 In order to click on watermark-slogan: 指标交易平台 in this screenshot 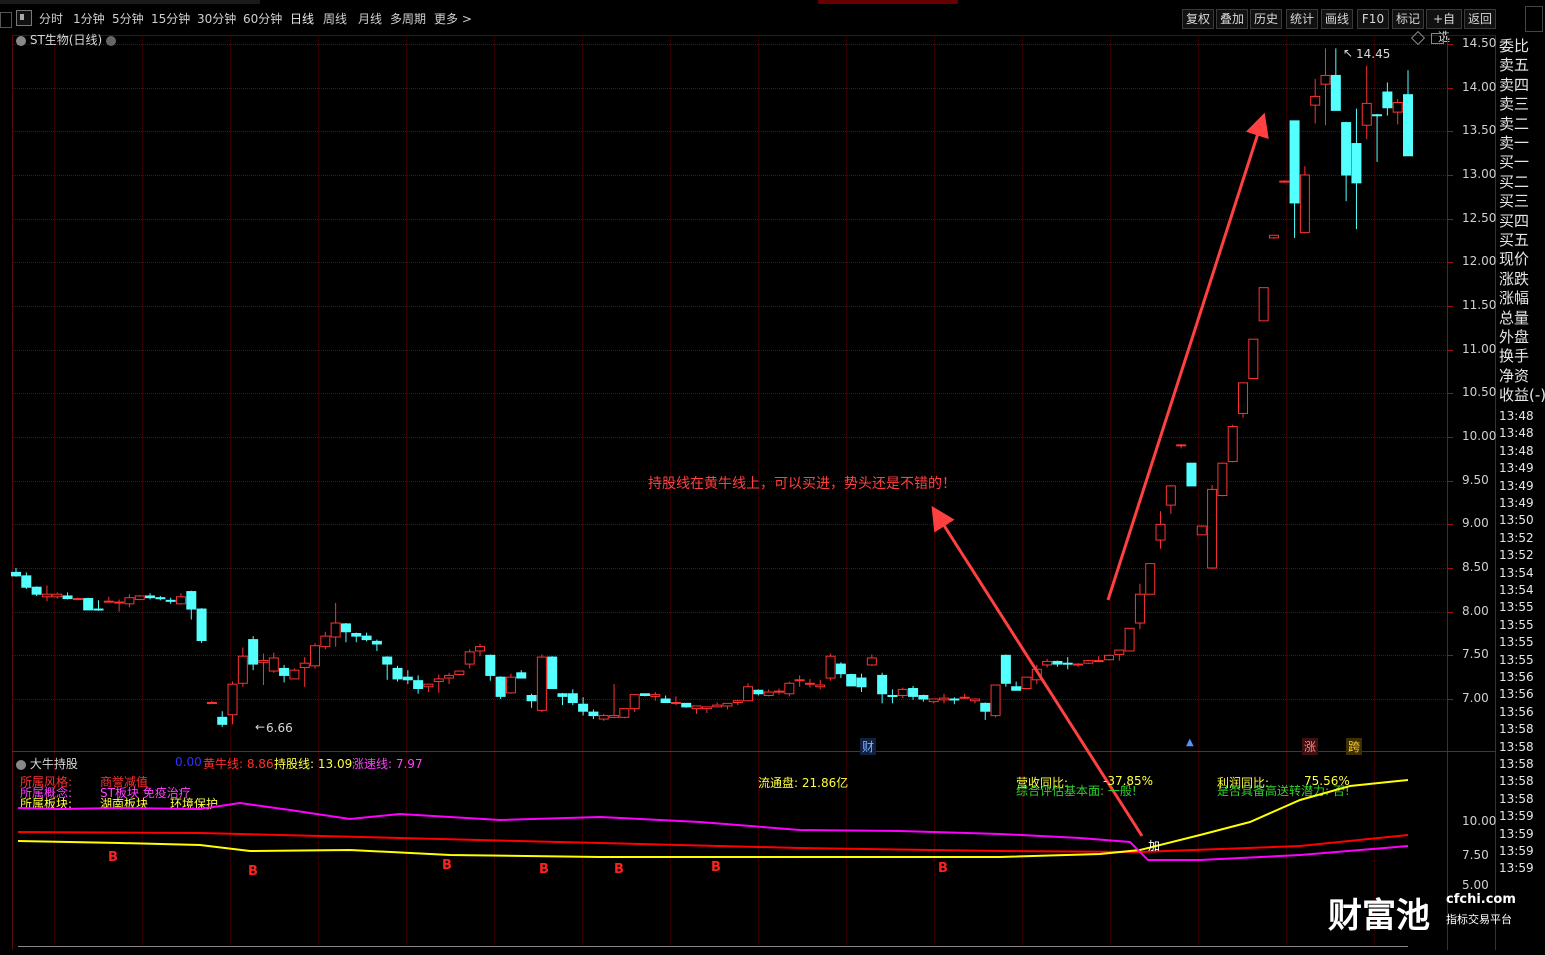, I will do `click(1479, 919)`.